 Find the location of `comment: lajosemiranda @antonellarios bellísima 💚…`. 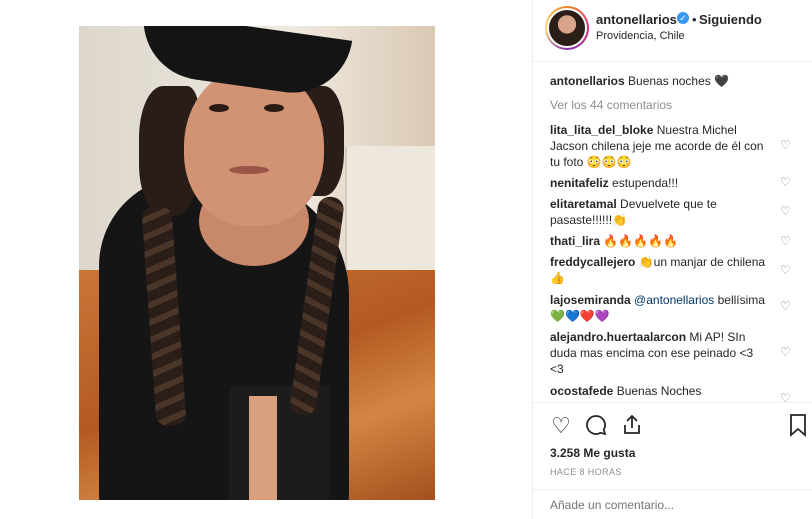

comment: lajosemiranda @antonellarios bellísima 💚… is located at coordinates (660, 308).